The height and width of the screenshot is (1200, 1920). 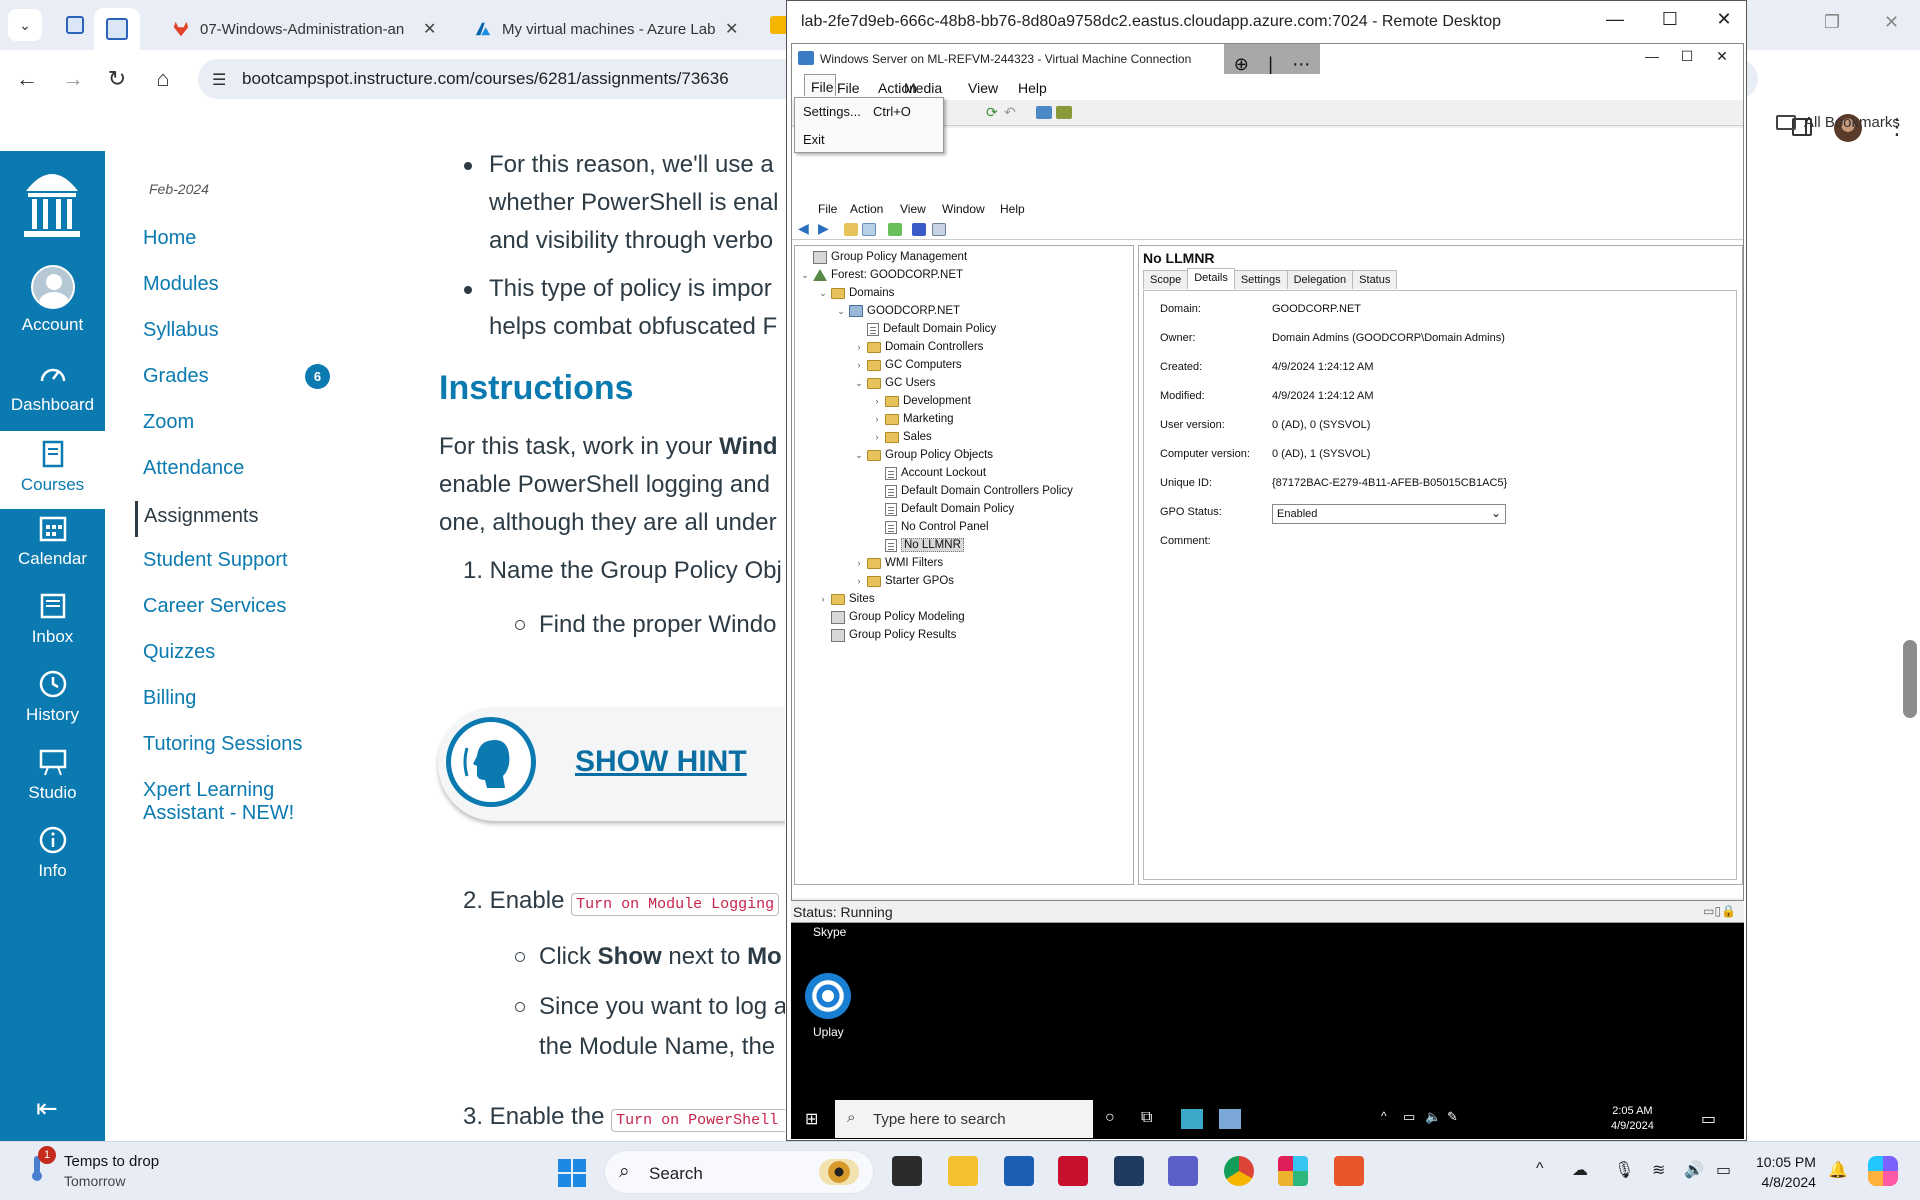 What do you see at coordinates (1694, 1170) in the screenshot?
I see `volume-icon: 🔊` at bounding box center [1694, 1170].